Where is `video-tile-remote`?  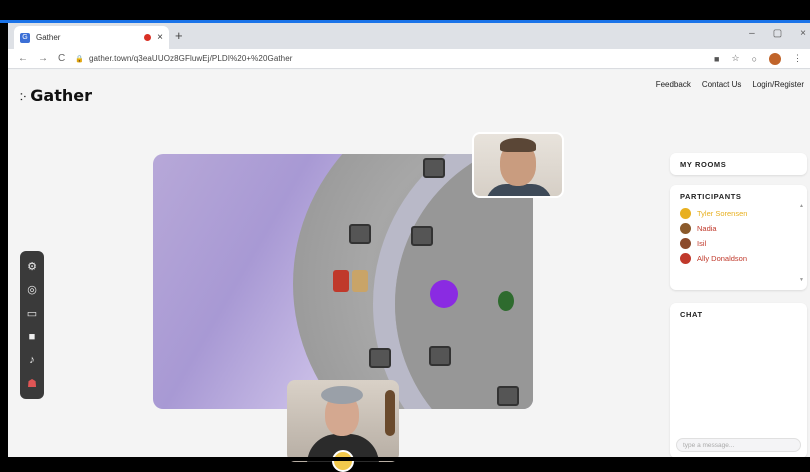
video-tile-remote is located at coordinates (518, 165).